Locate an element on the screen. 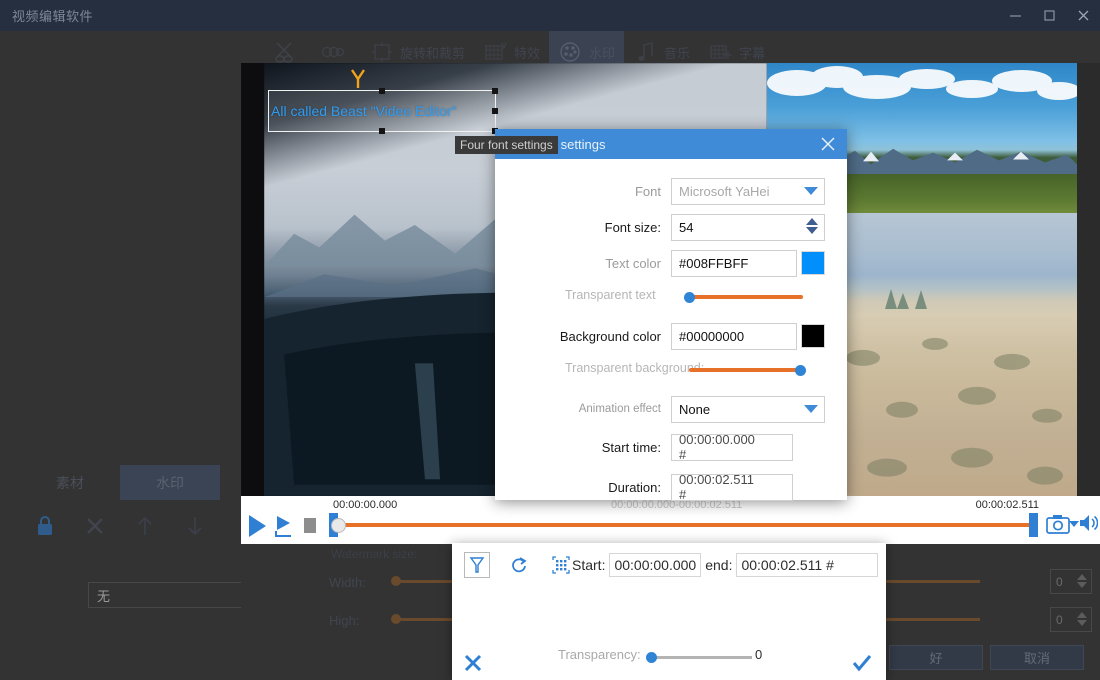 The width and height of the screenshot is (1100, 680). tab-material: 素材 is located at coordinates (70, 482).